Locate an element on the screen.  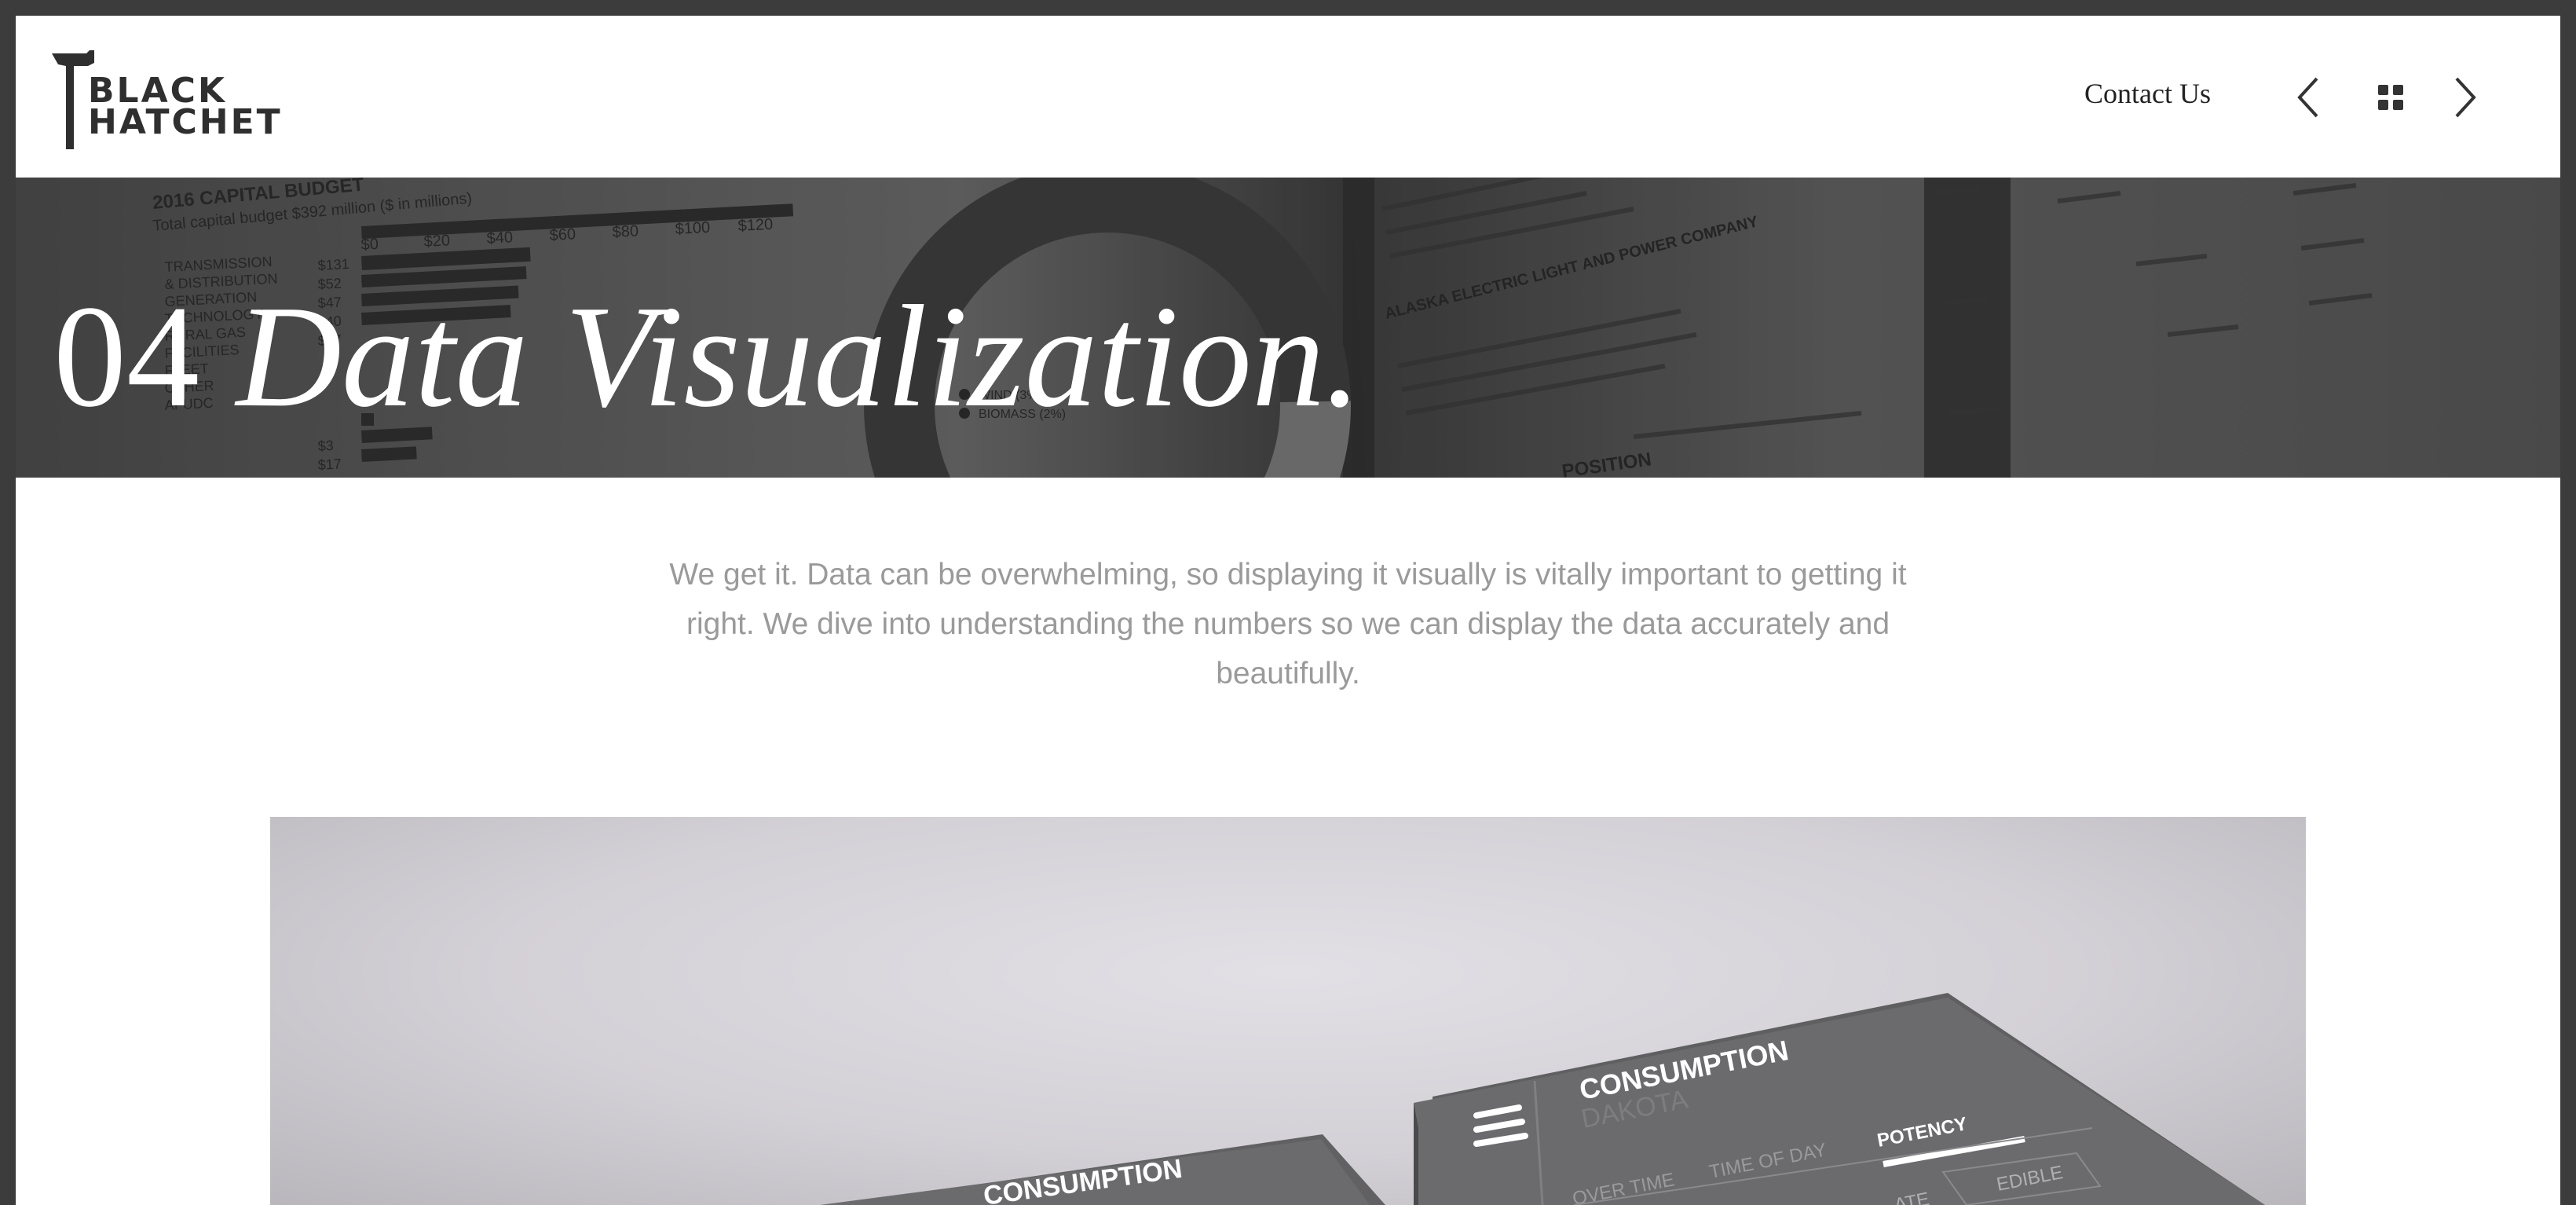
page-title-text: Data Visualization. is located at coordinates (799, 357).